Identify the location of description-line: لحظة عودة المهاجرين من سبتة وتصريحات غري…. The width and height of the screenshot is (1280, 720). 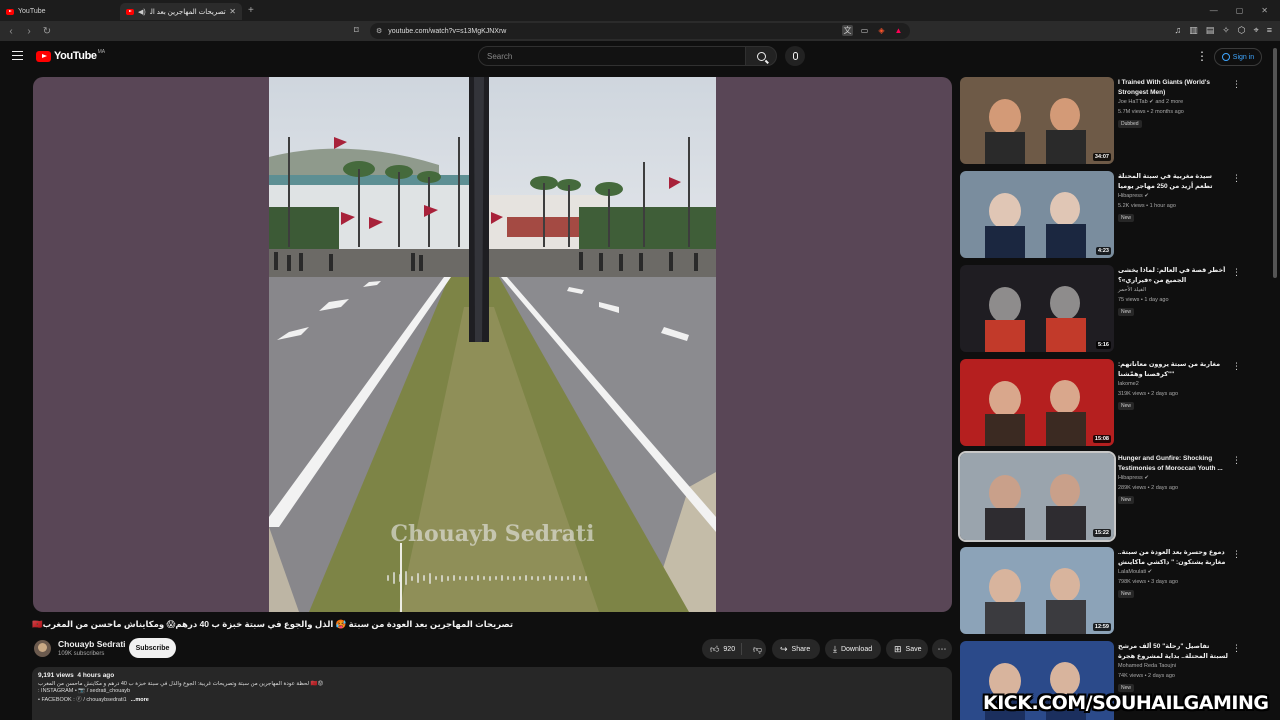
(181, 684).